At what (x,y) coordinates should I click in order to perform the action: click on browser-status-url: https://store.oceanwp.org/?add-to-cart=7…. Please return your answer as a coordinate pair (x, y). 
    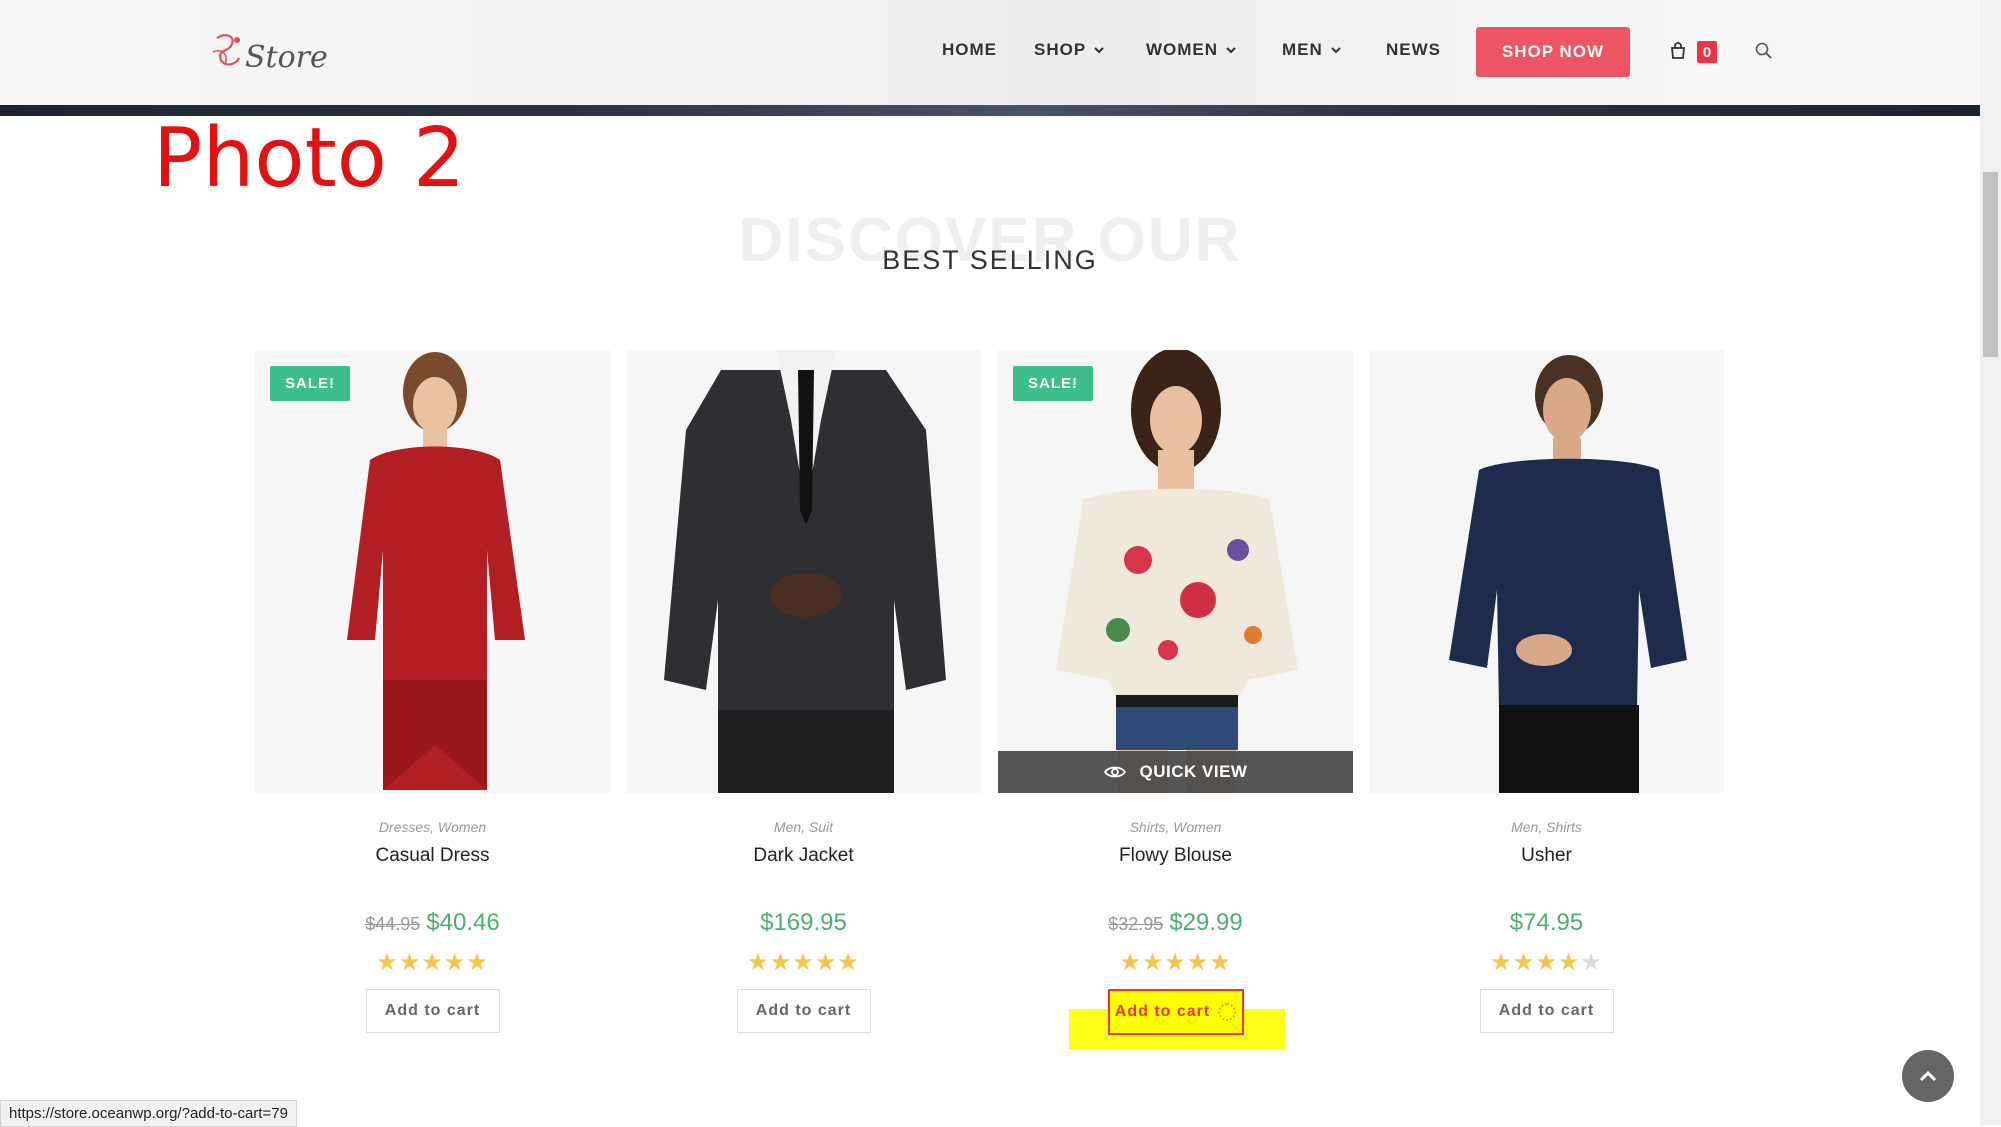
    Looking at the image, I should click on (148, 1113).